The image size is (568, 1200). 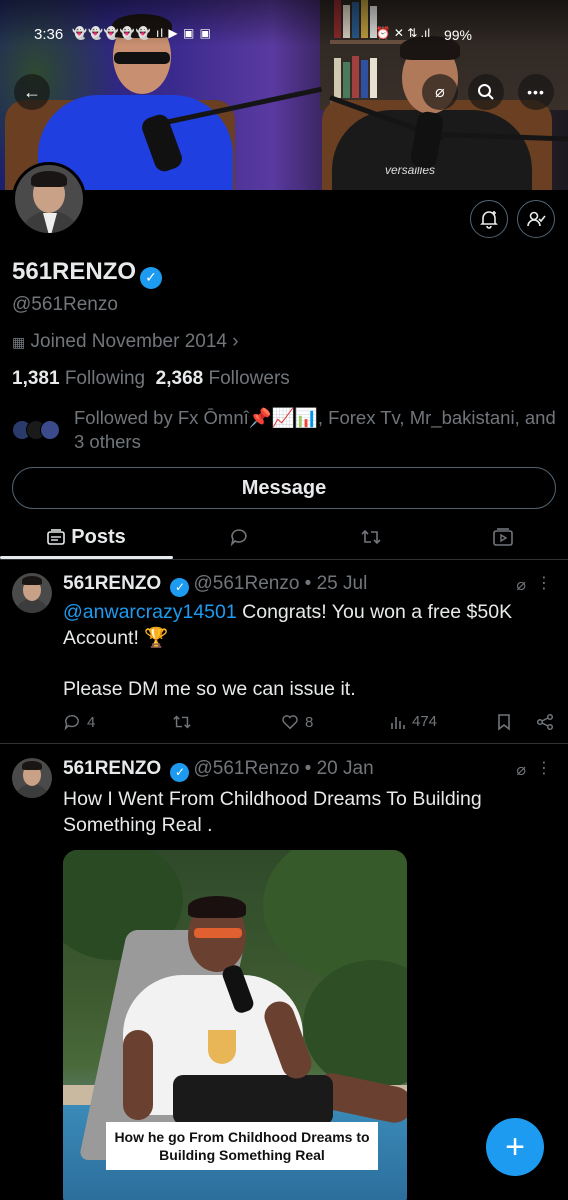 What do you see at coordinates (151, 379) in the screenshot?
I see `follow-counts: 1,381 Following 2,368 Followers` at bounding box center [151, 379].